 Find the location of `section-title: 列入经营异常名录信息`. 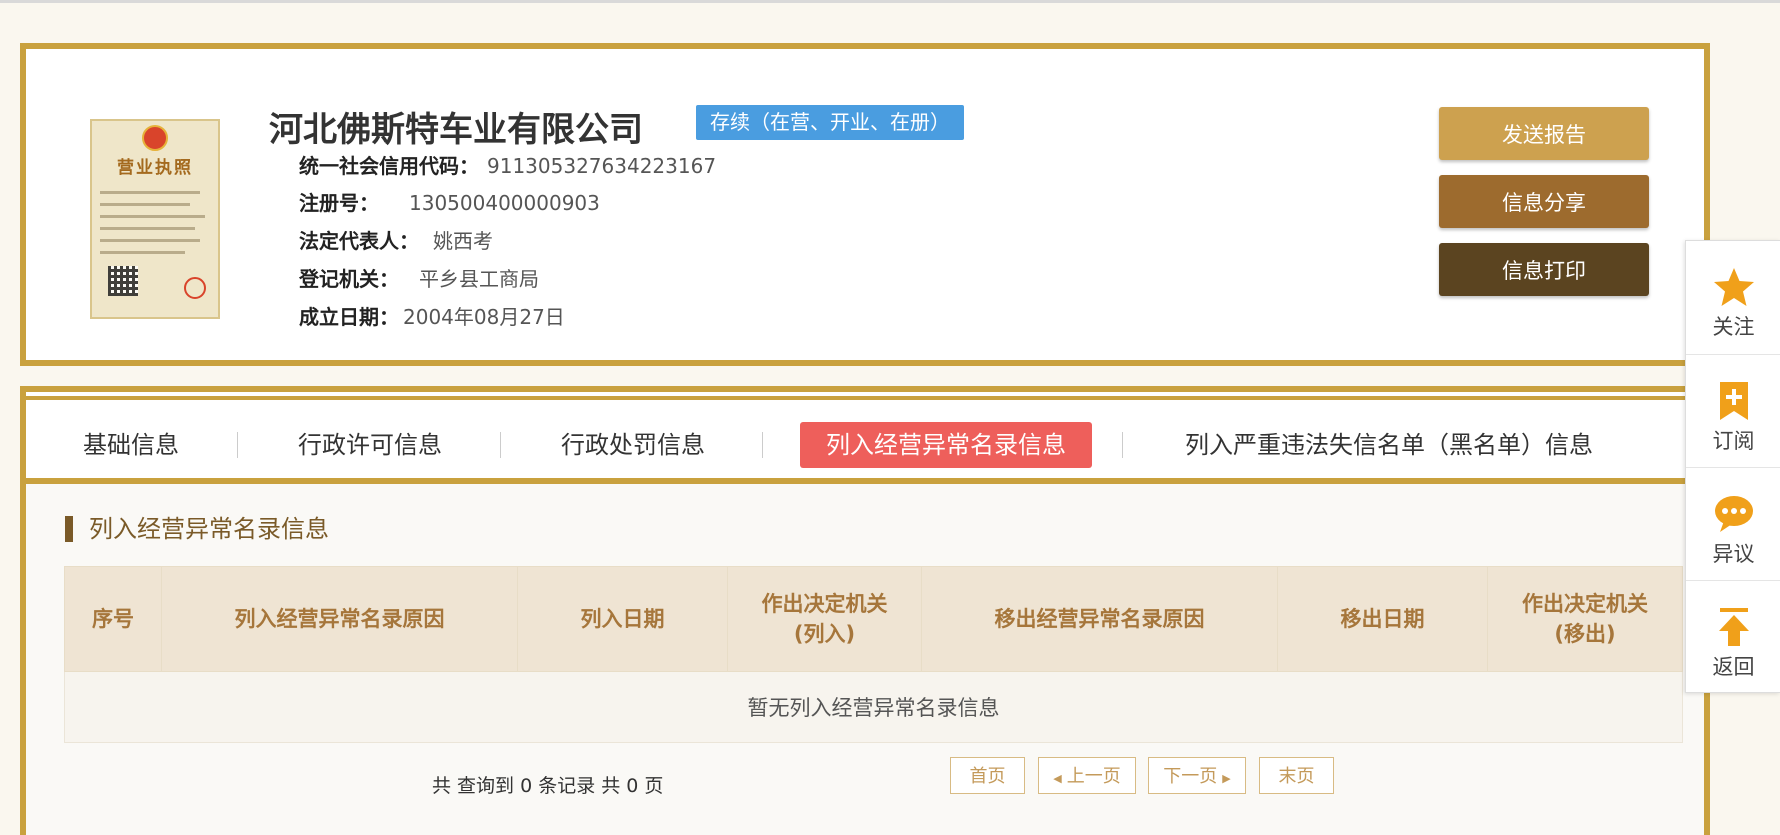

section-title: 列入经营异常名录信息 is located at coordinates (197, 529).